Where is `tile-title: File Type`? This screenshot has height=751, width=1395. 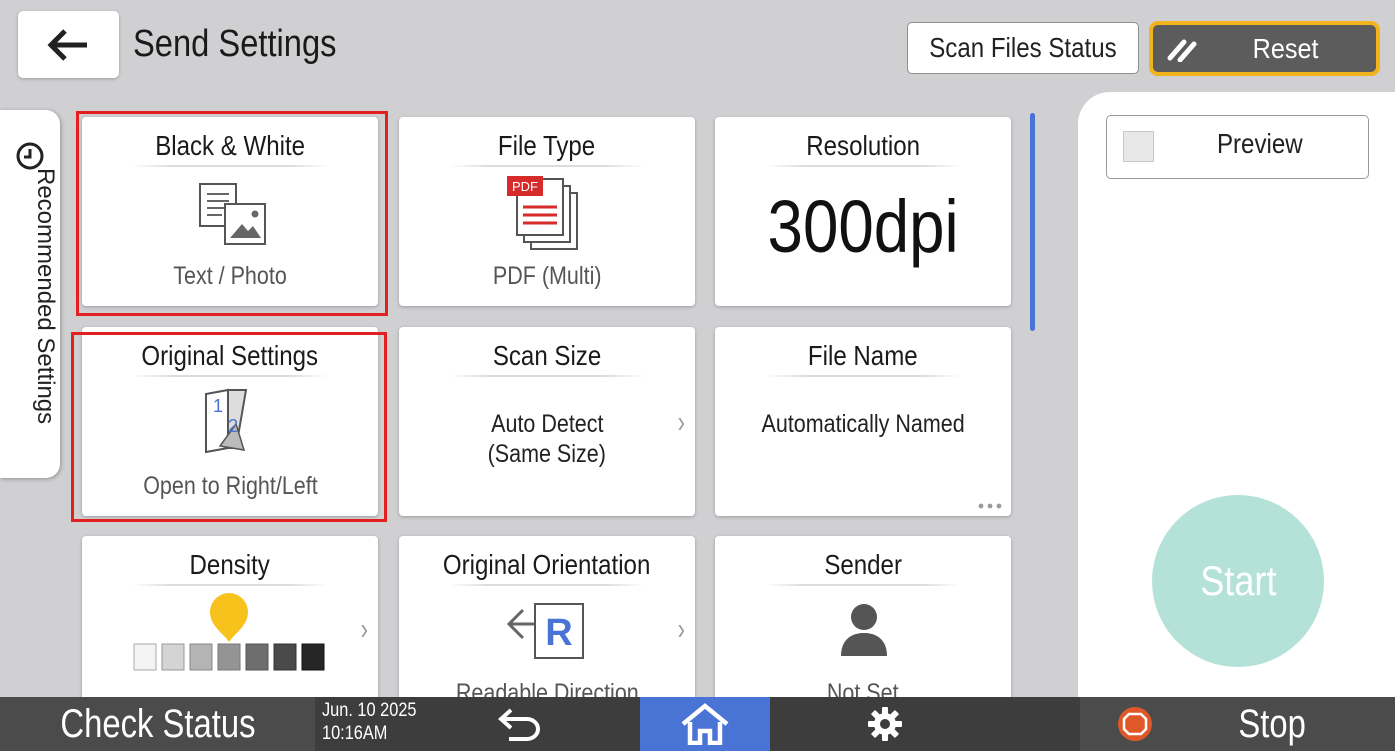 tile-title: File Type is located at coordinates (547, 145).